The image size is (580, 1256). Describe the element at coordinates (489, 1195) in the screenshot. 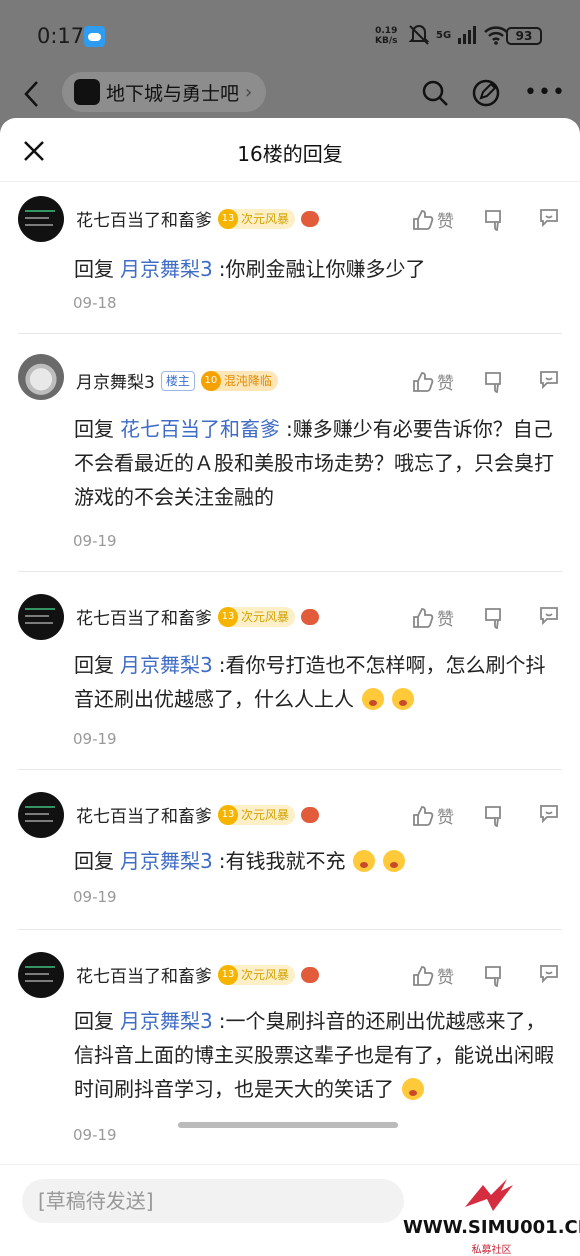

I see `watermark-logo` at that location.